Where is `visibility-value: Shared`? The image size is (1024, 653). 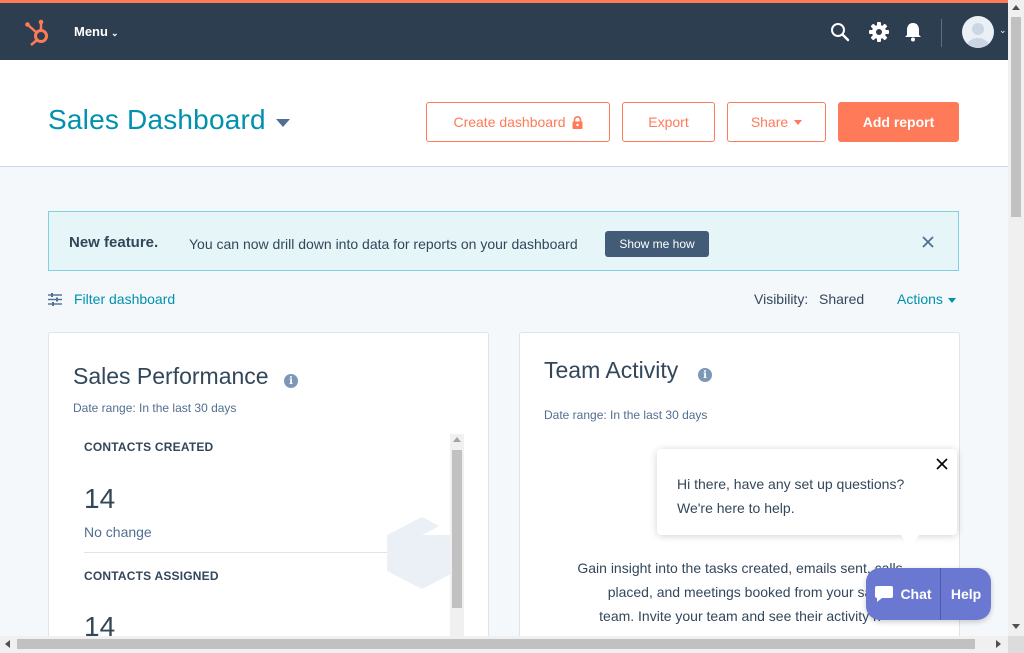
visibility-value: Shared is located at coordinates (842, 299).